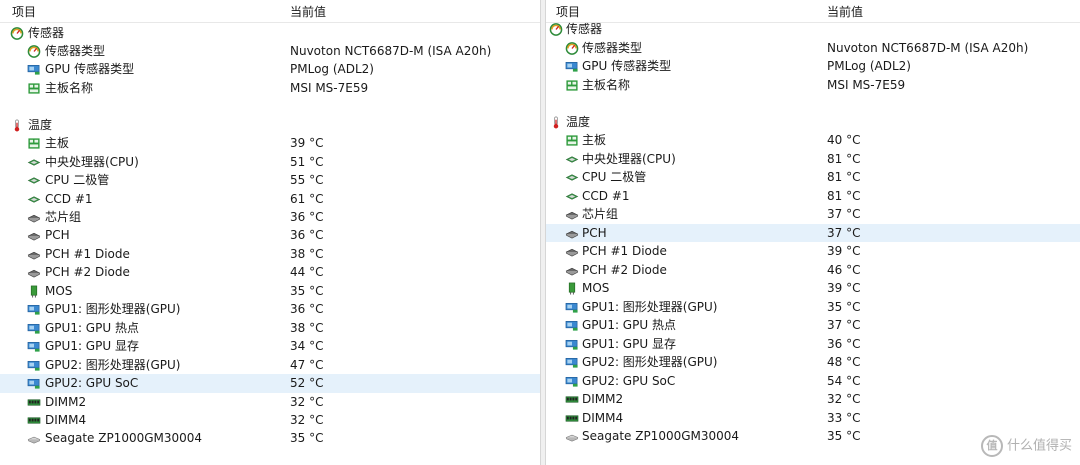 The width and height of the screenshot is (1080, 465). Describe the element at coordinates (813, 344) in the screenshot. I see `sensor-row: GPU1: GPU 显存 36 °C` at that location.